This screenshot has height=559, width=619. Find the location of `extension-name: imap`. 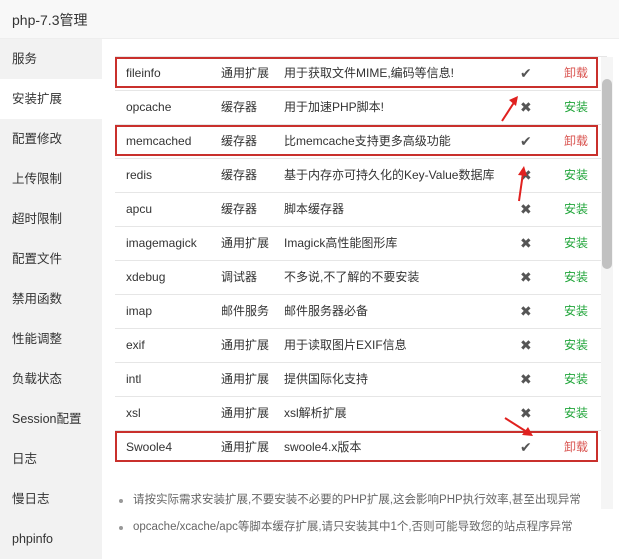

extension-name: imap is located at coordinates (139, 311).